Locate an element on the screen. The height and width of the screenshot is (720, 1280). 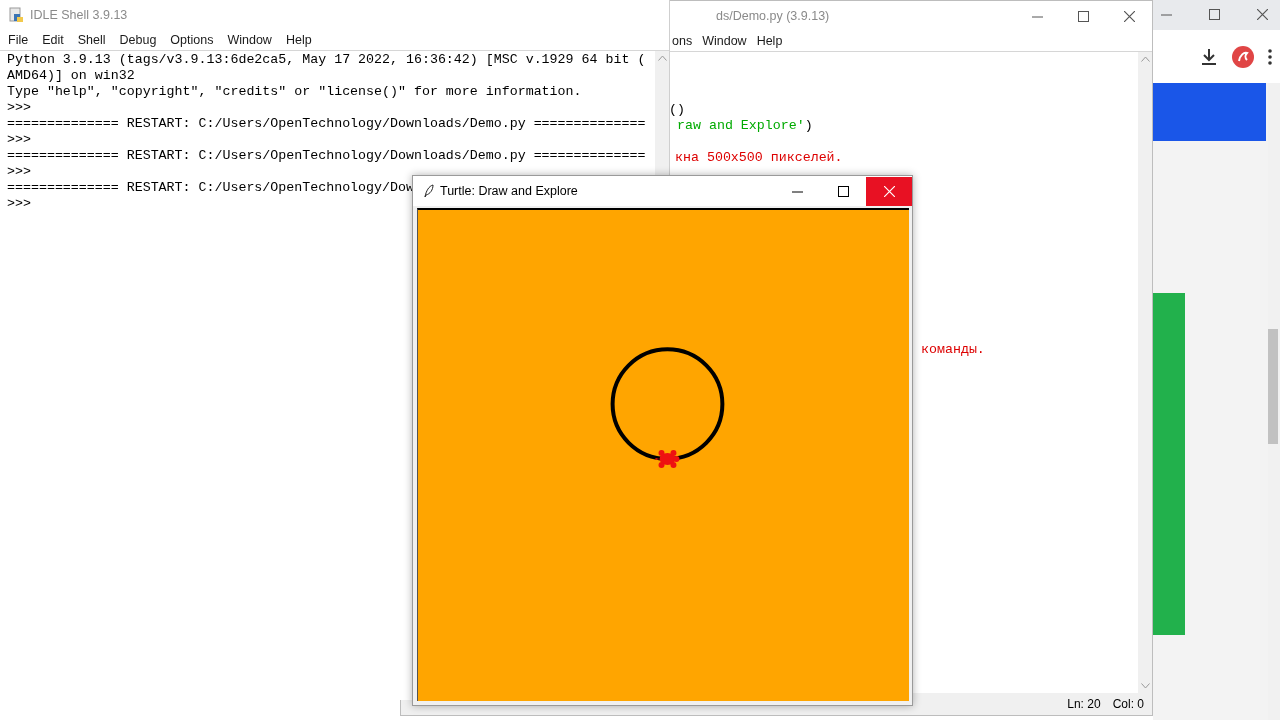
shell-line: Type "help", "copyright", "credits" or "license()" for more information. is located at coordinates (294, 92).